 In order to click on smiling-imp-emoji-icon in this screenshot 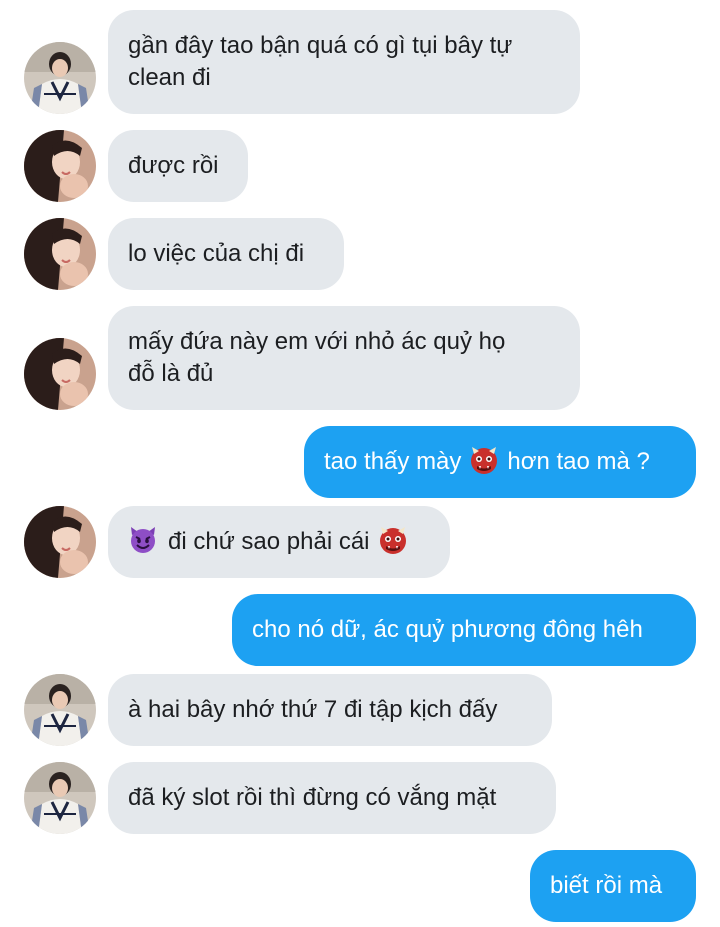, I will do `click(143, 540)`.